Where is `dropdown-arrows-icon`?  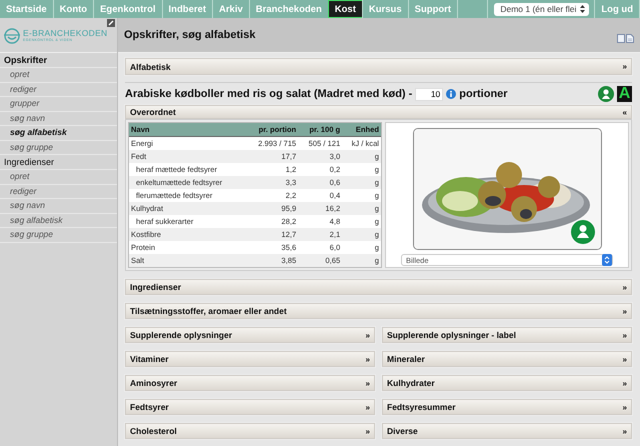
dropdown-arrows-icon is located at coordinates (582, 9).